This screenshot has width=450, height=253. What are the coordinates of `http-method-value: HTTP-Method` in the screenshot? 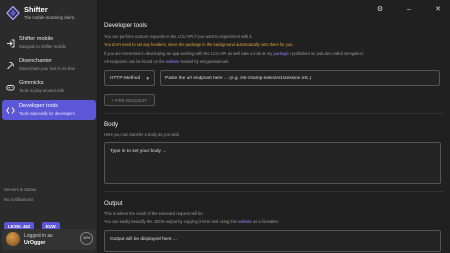 It's located at (125, 78).